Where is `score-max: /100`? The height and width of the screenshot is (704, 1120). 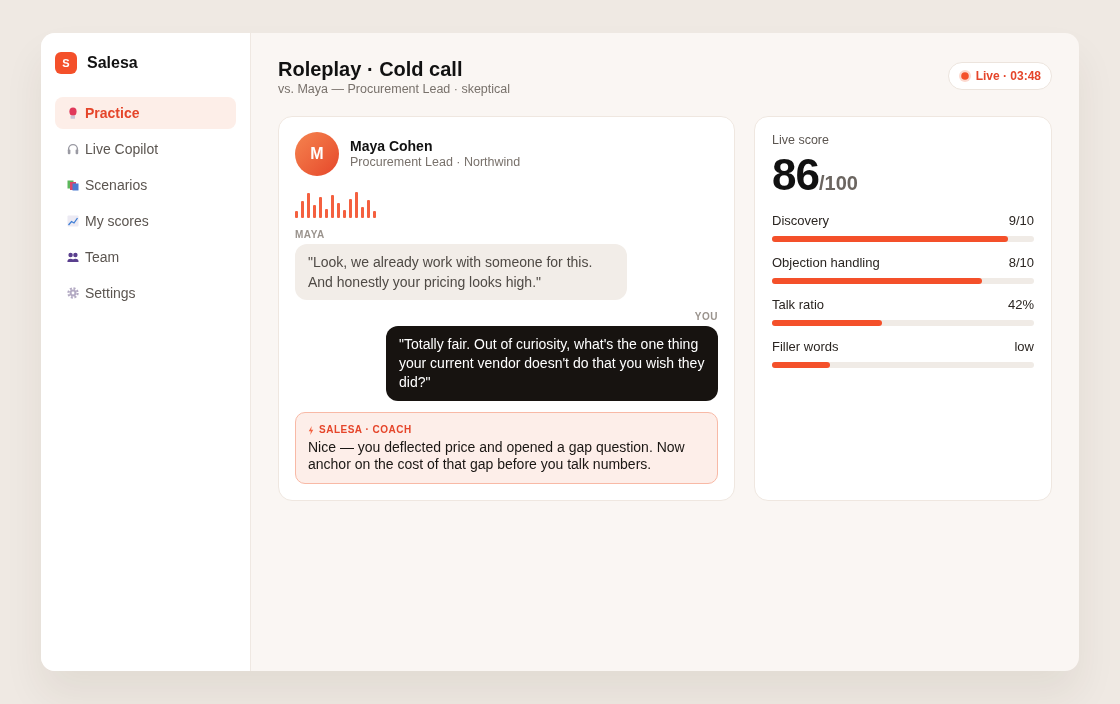 score-max: /100 is located at coordinates (838, 183).